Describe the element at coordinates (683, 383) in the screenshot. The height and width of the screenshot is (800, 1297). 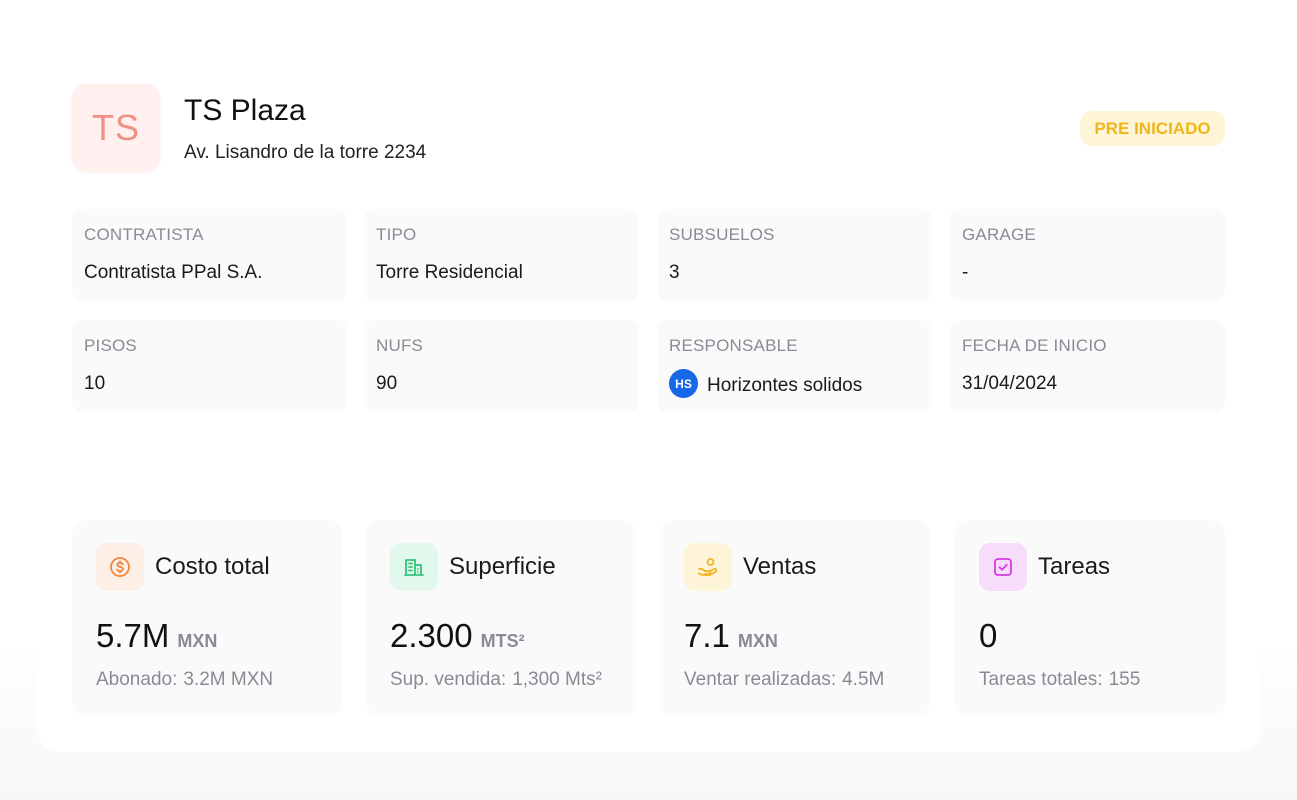
I see `responsable-avatar: HS` at that location.